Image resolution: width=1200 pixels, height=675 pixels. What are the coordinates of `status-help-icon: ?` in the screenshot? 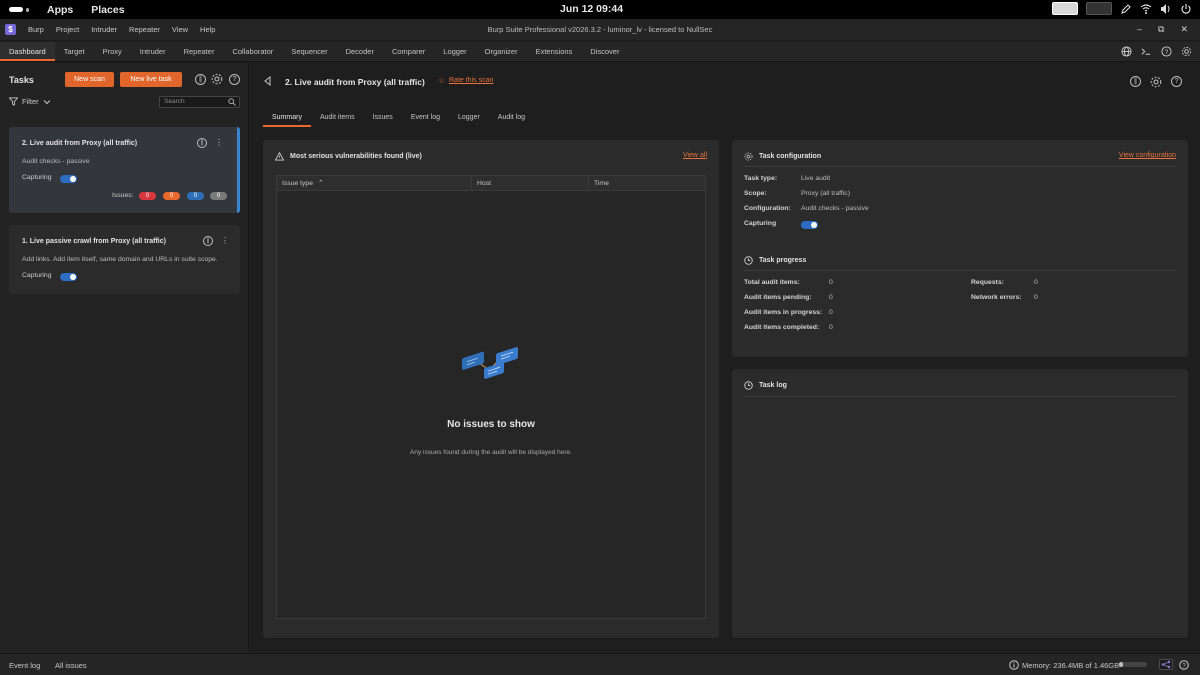 It's located at (1184, 665).